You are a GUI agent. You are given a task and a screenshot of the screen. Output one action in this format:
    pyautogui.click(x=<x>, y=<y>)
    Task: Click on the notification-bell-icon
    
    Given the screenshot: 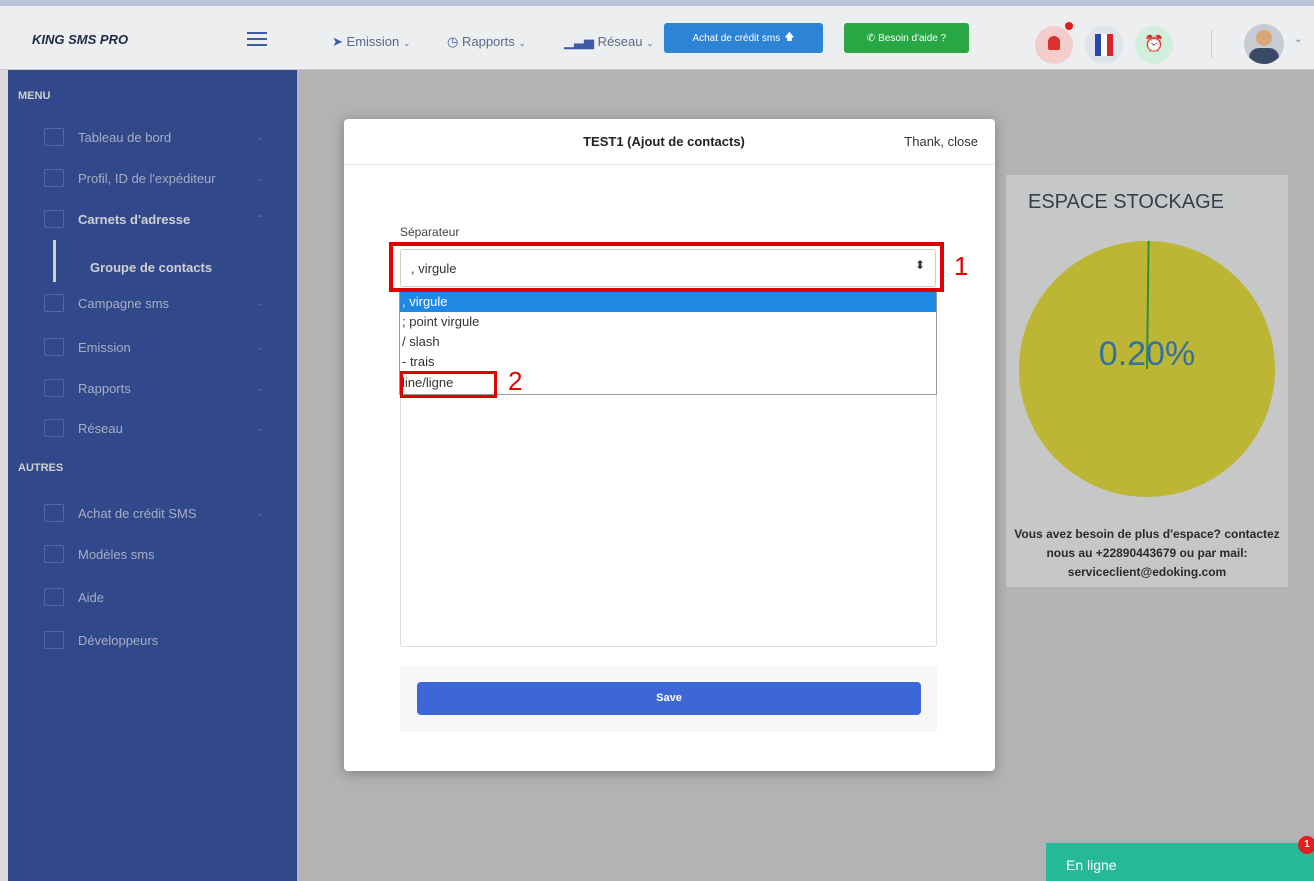 What is the action you would take?
    pyautogui.click(x=1054, y=43)
    